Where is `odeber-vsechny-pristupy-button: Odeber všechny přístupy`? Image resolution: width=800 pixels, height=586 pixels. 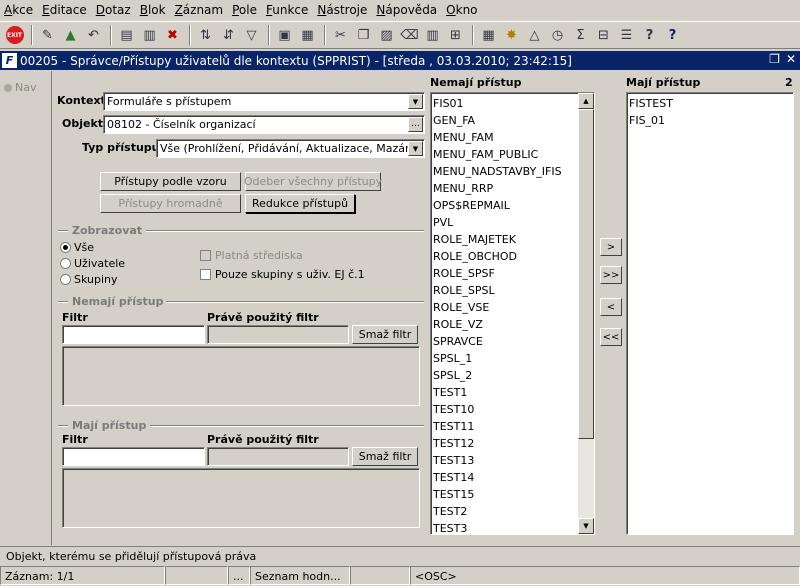 odeber-vsechny-pristupy-button: Odeber všechny přístupy is located at coordinates (313, 181).